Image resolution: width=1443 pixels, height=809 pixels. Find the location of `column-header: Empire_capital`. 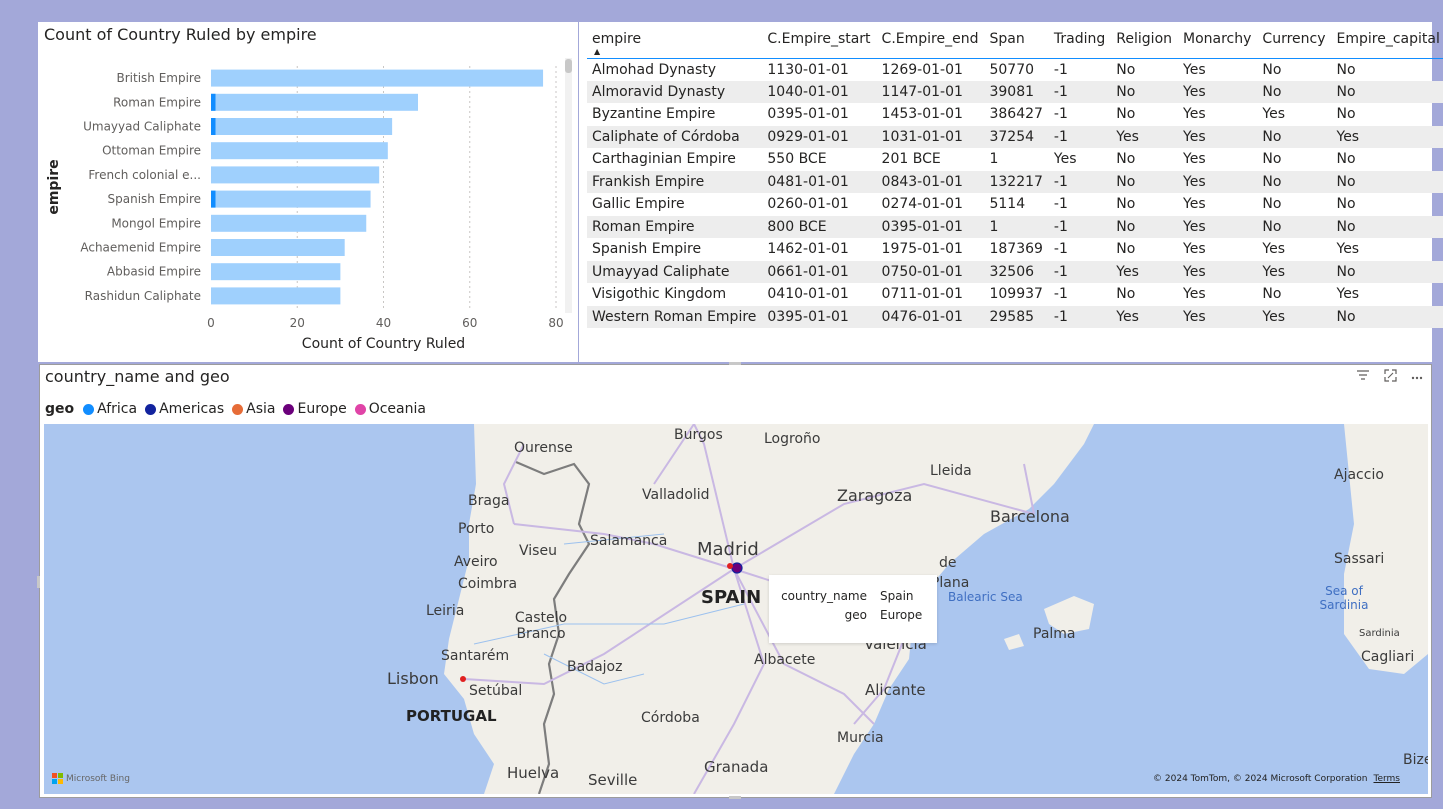

column-header: Empire_capital is located at coordinates (1387, 43).